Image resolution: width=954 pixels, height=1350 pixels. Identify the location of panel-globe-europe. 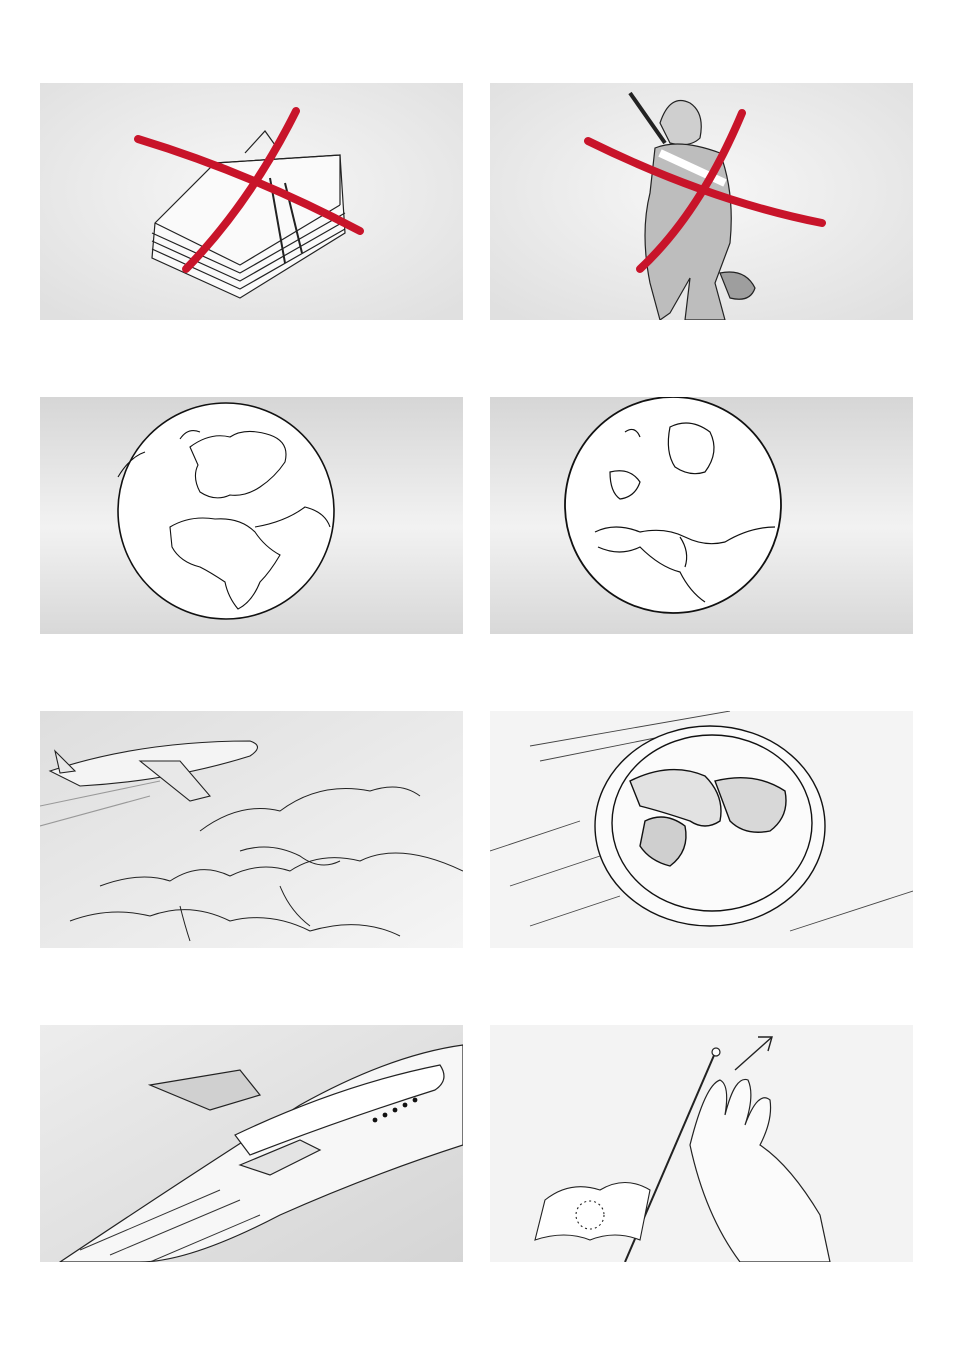
(701, 515).